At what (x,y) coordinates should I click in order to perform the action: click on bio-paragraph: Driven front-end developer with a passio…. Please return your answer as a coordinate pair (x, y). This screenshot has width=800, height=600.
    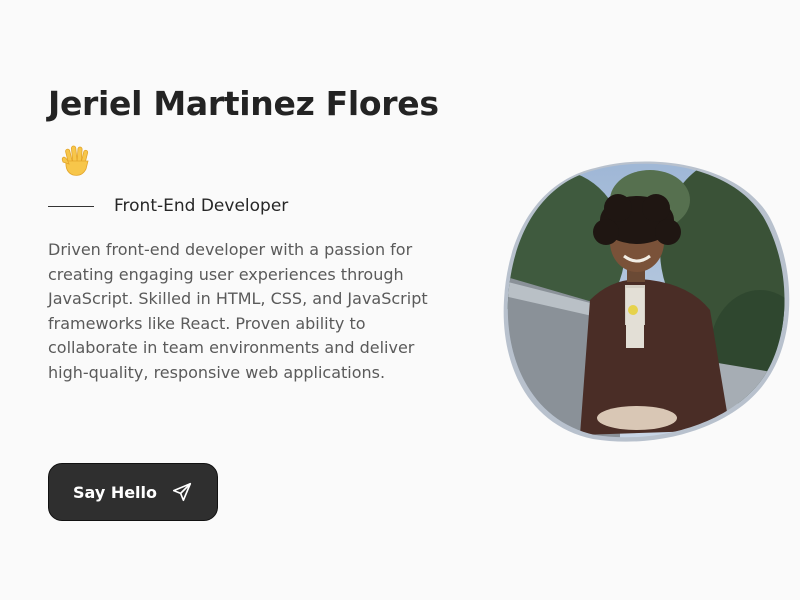
    Looking at the image, I should click on (238, 311).